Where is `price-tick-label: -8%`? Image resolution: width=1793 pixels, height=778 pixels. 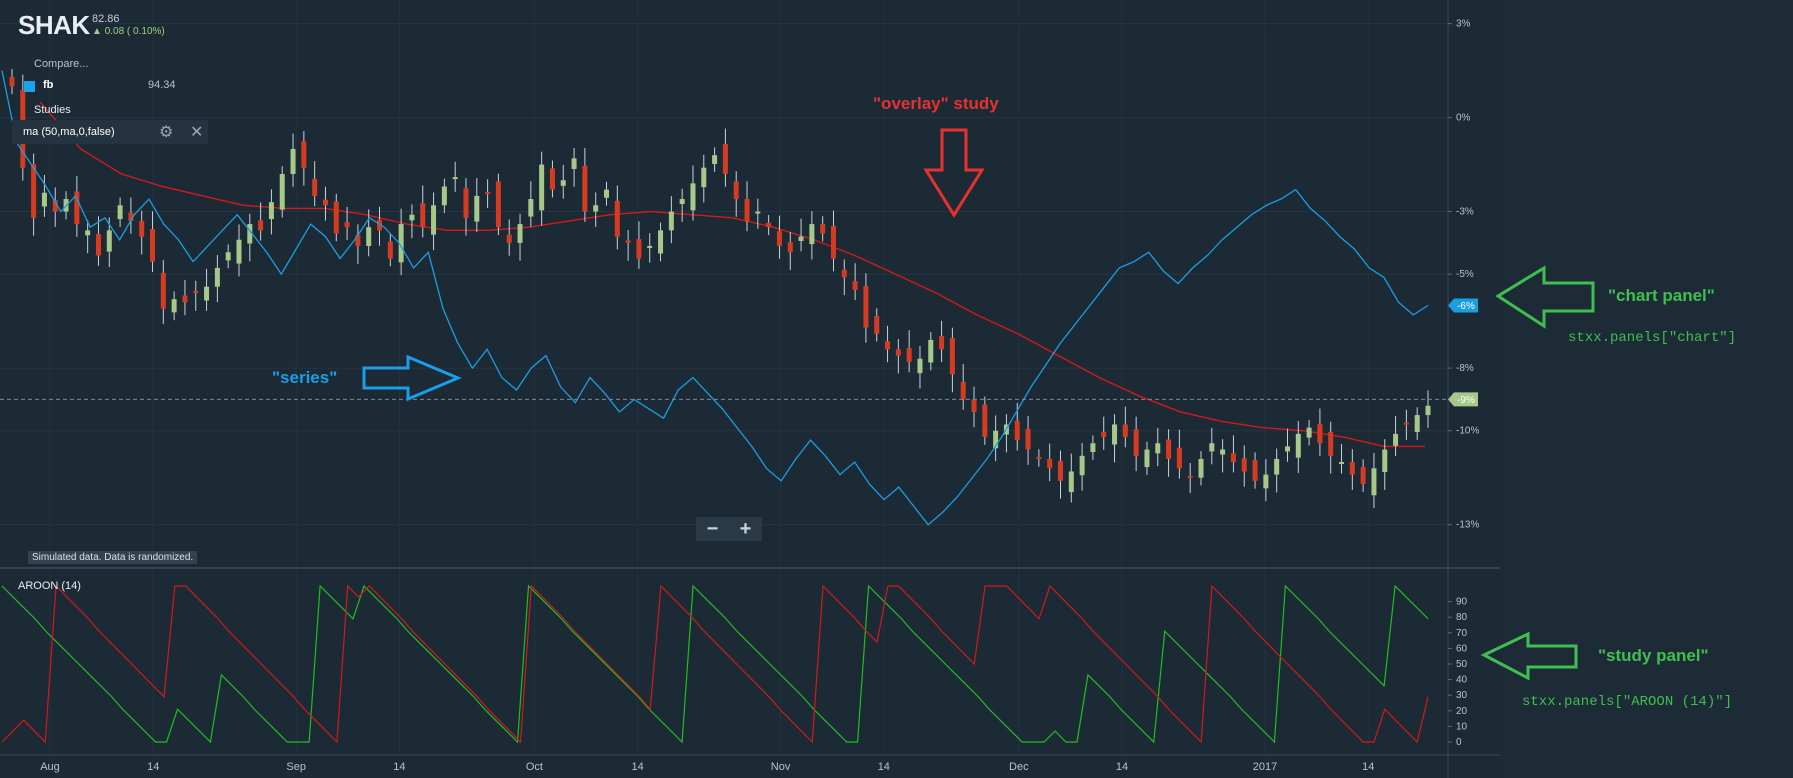
price-tick-label: -8% is located at coordinates (1465, 368).